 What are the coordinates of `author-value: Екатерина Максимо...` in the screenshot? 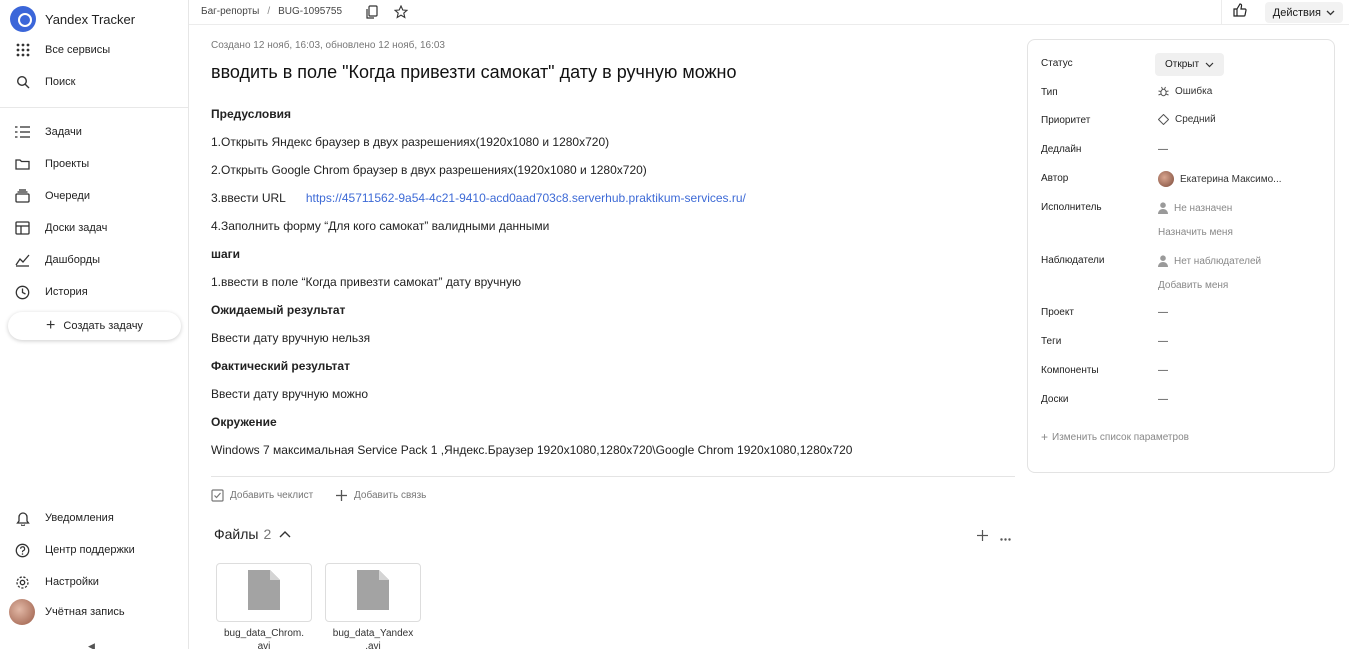 It's located at (1220, 179).